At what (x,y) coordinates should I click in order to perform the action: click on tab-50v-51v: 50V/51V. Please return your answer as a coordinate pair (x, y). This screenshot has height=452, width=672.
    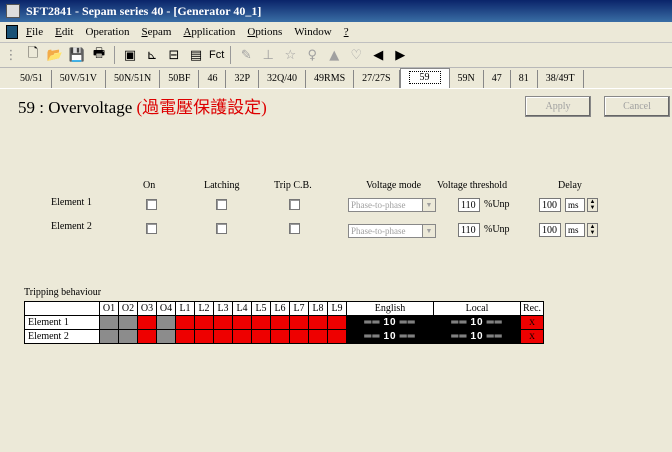
    Looking at the image, I should click on (79, 79).